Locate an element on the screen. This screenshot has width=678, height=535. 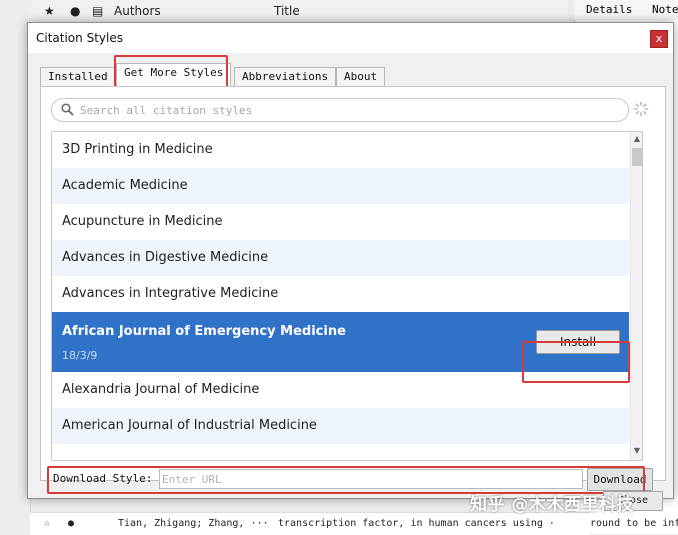
star-icon: ☆ is located at coordinates (47, 523).